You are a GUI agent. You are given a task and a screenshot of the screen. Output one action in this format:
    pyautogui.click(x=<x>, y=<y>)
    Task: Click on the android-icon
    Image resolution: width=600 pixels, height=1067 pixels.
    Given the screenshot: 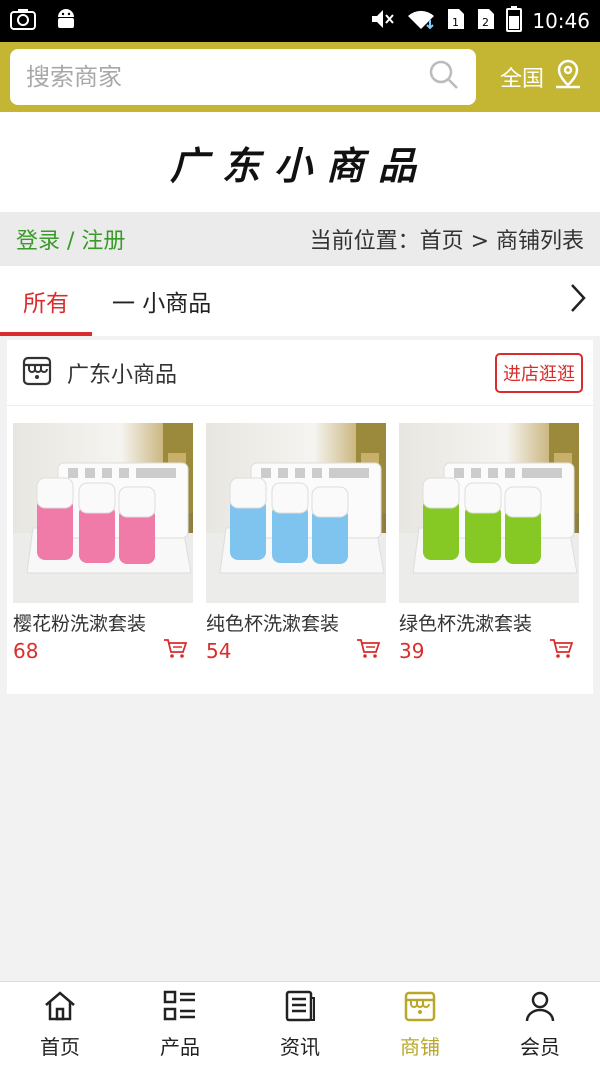 What is the action you would take?
    pyautogui.click(x=66, y=21)
    